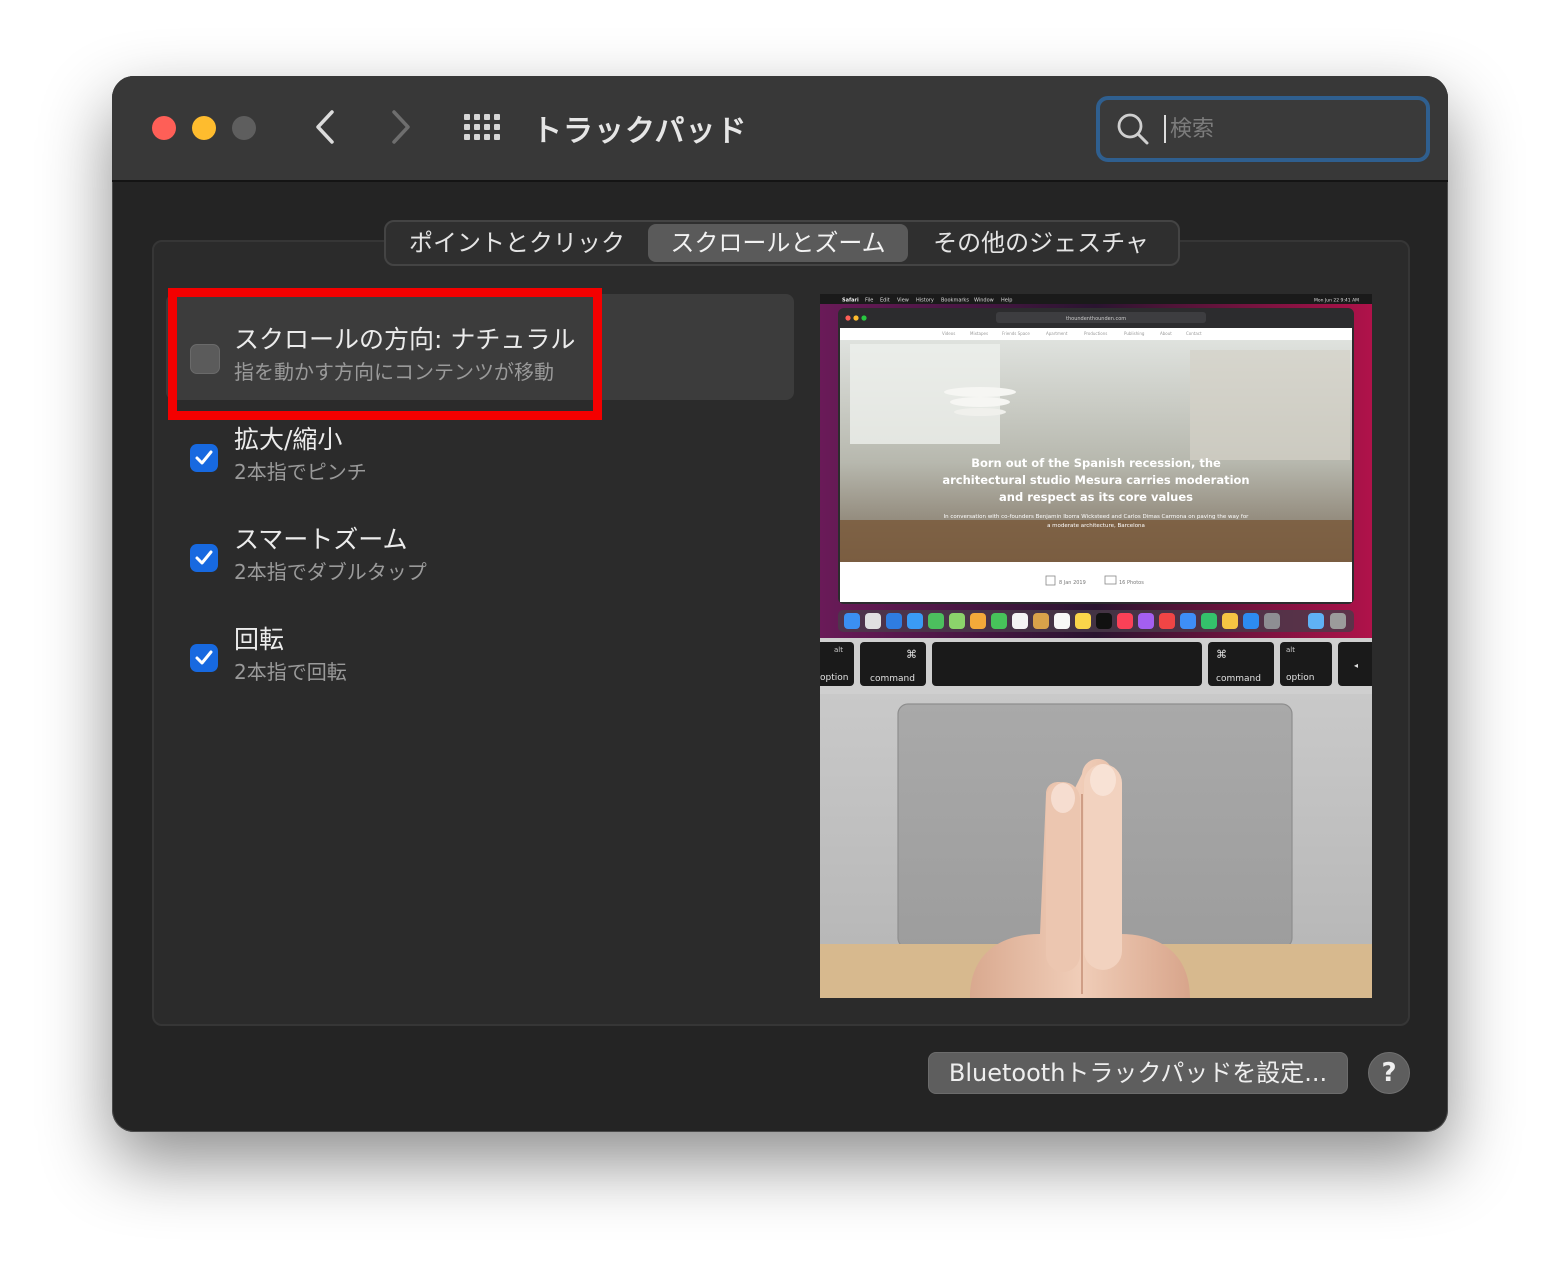 The width and height of the screenshot is (1560, 1280). Describe the element at coordinates (244, 128) in the screenshot. I see `zoom-button` at that location.